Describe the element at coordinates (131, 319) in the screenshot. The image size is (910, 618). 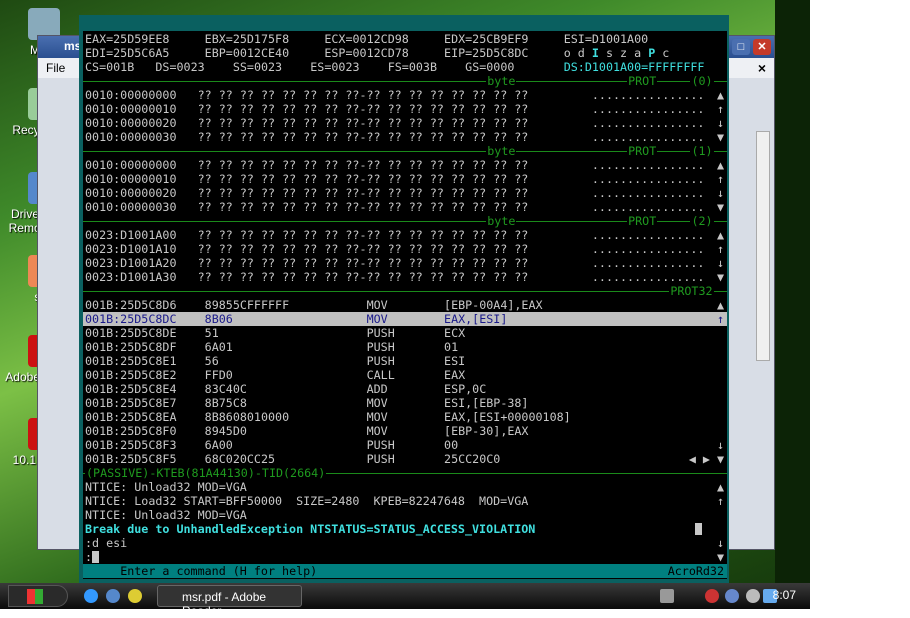
I see `instruction-address: 001B:25D5C8DC` at that location.